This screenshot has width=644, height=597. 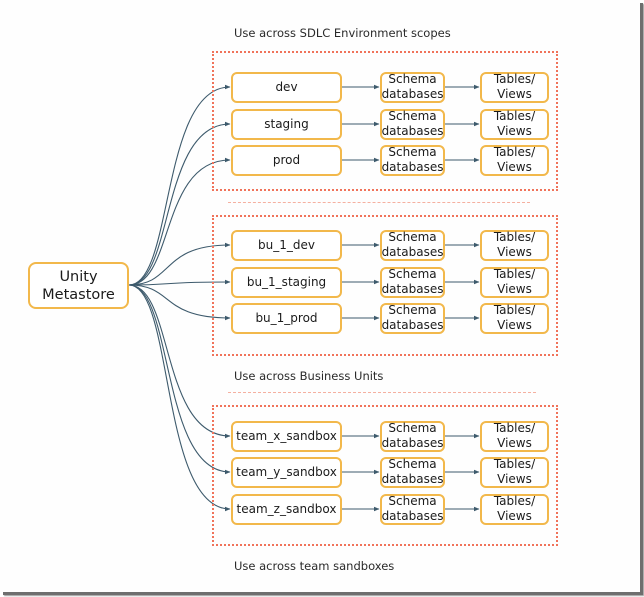 I want to click on catalog-node: prod, so click(x=286, y=160).